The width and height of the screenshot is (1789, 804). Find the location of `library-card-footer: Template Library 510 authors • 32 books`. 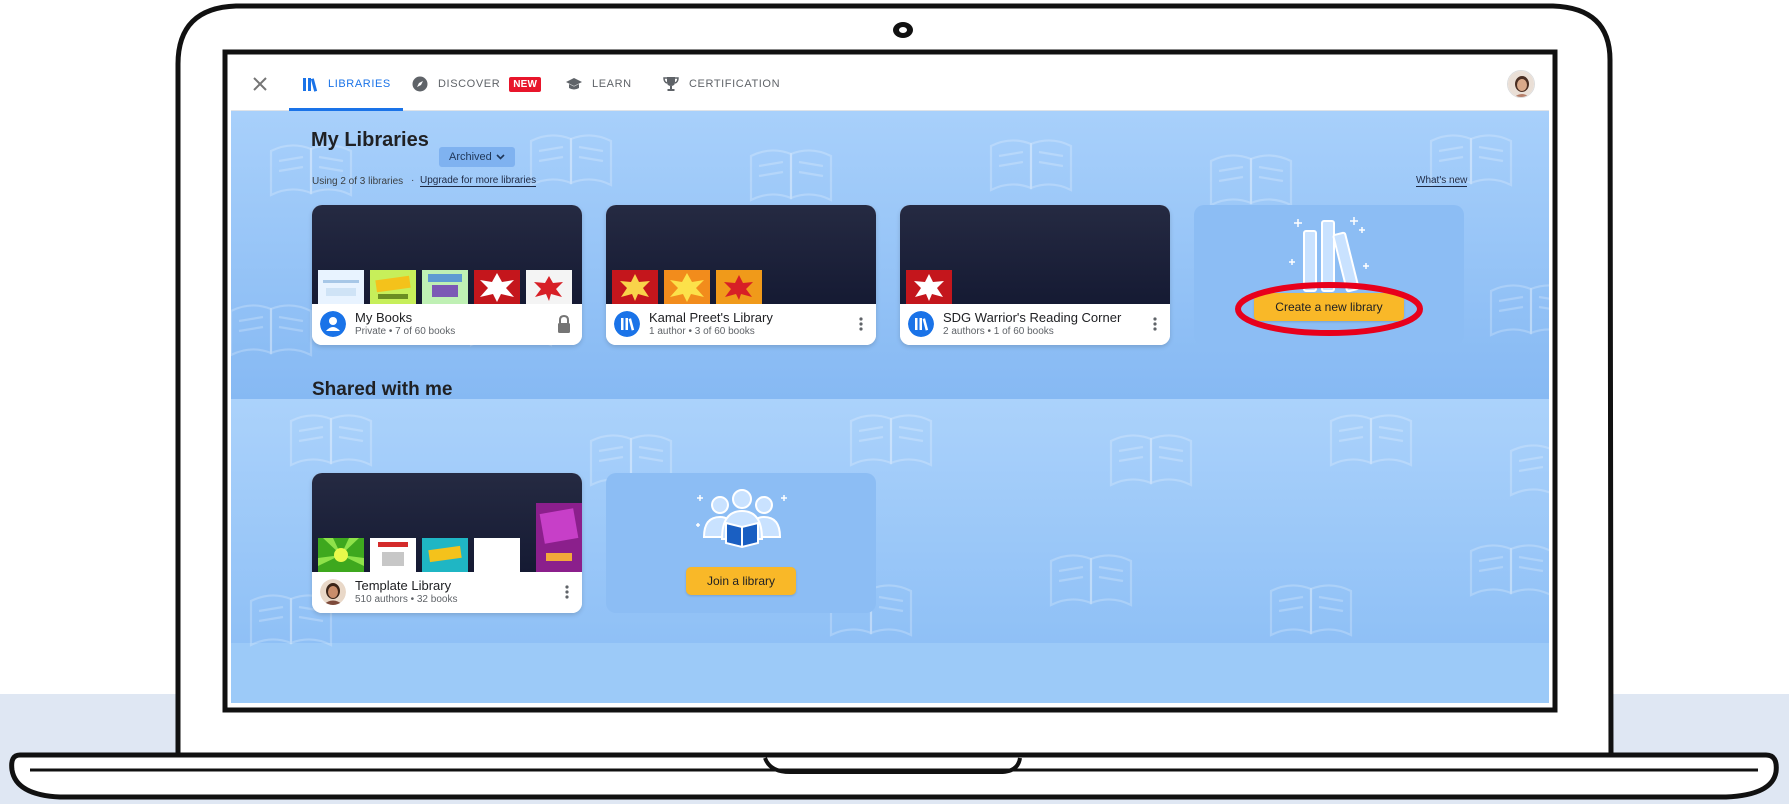

library-card-footer: Template Library 510 authors • 32 books is located at coordinates (447, 592).